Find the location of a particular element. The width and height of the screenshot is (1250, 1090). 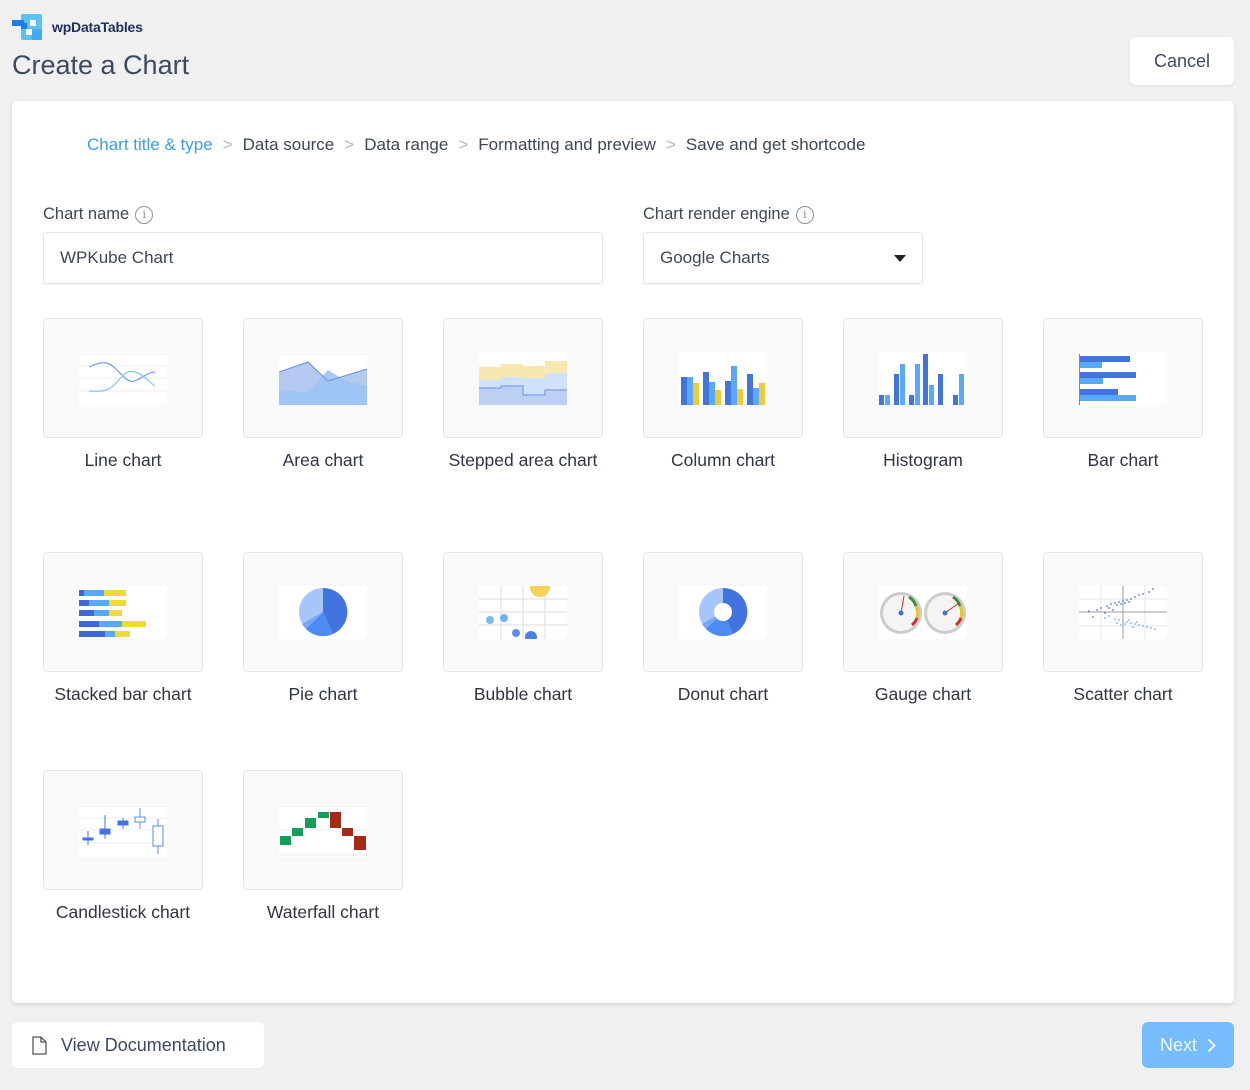

chart-type-bubble: Bubble chart is located at coordinates (523, 628).